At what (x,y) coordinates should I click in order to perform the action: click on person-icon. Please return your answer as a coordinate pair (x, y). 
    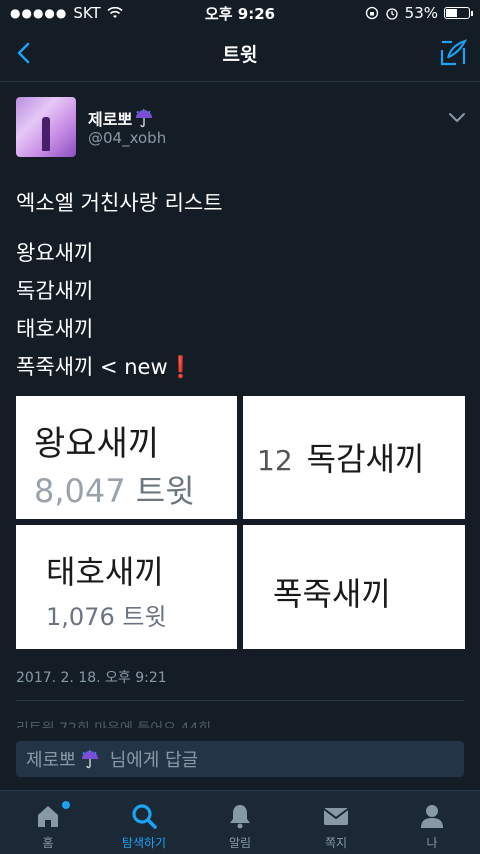
    Looking at the image, I should click on (432, 816).